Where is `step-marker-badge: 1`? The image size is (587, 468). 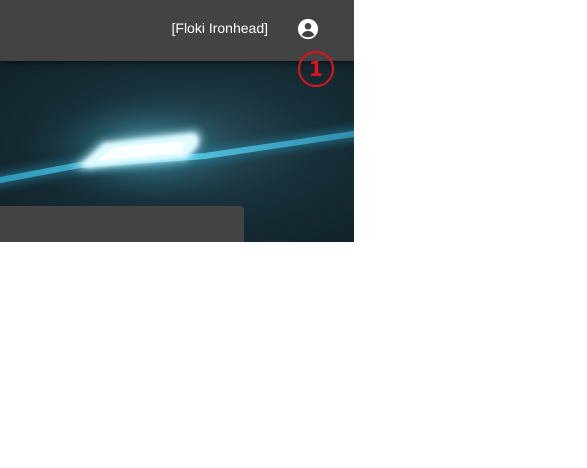
step-marker-badge: 1 is located at coordinates (316, 69).